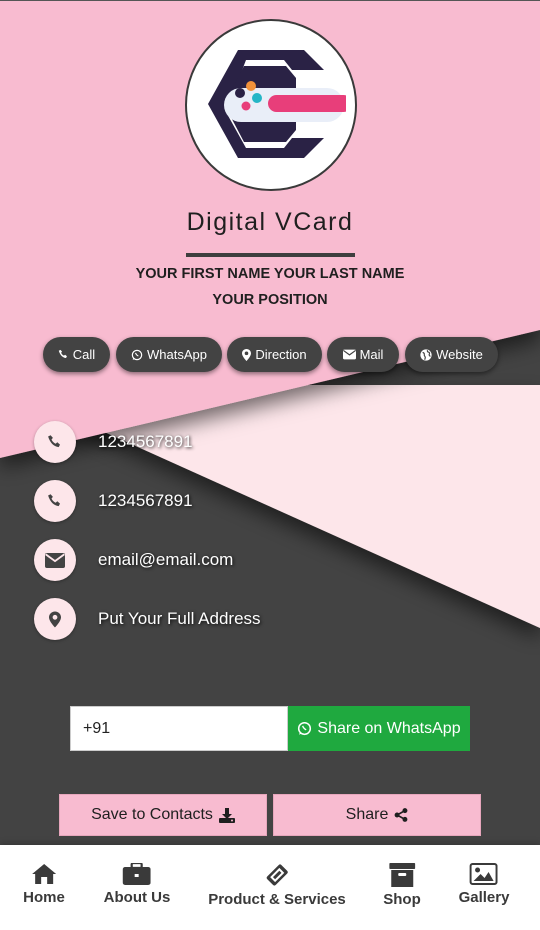 This screenshot has width=540, height=930. I want to click on save-to-contacts-label: Save to Contacts, so click(152, 814).